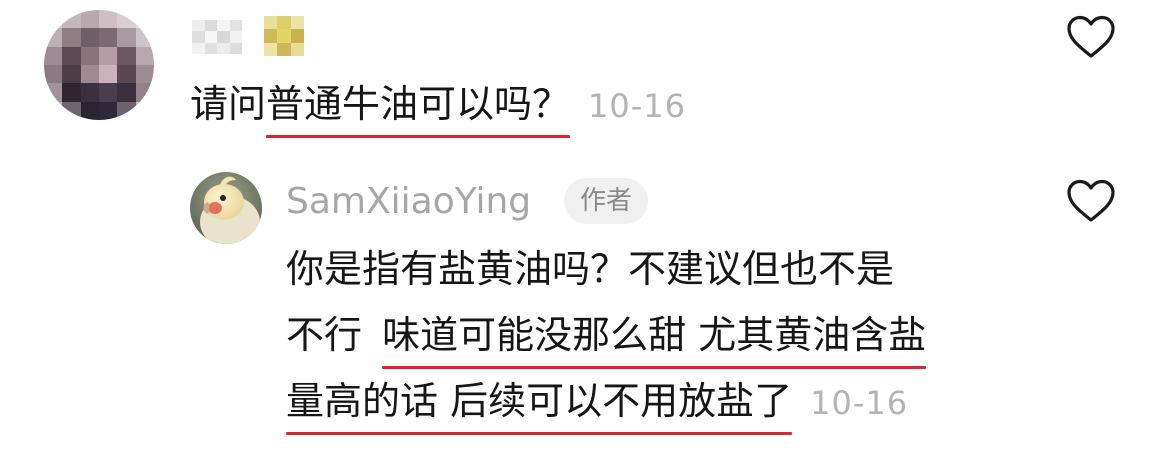  Describe the element at coordinates (217, 37) in the screenshot. I see `commenter-name-pixelated` at that location.